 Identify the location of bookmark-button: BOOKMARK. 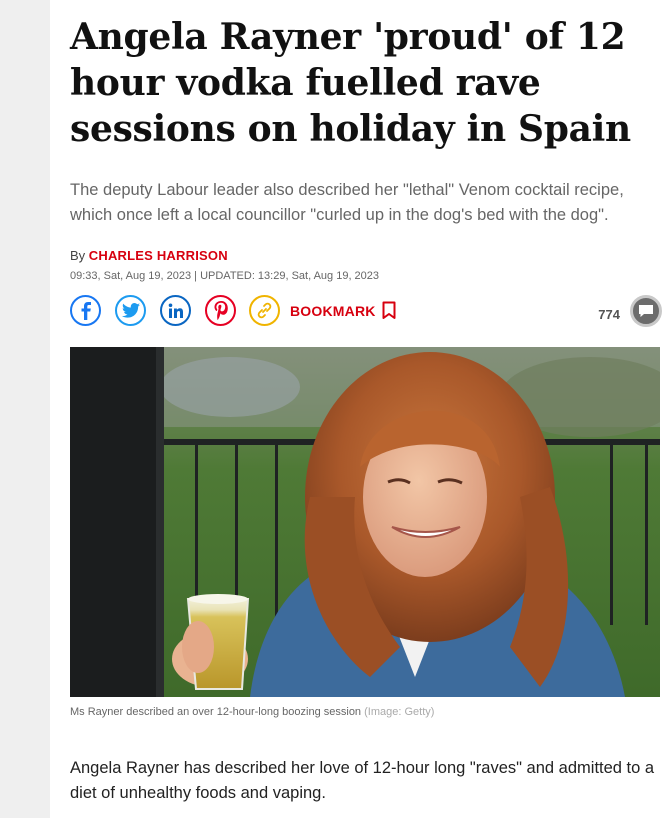
(343, 310).